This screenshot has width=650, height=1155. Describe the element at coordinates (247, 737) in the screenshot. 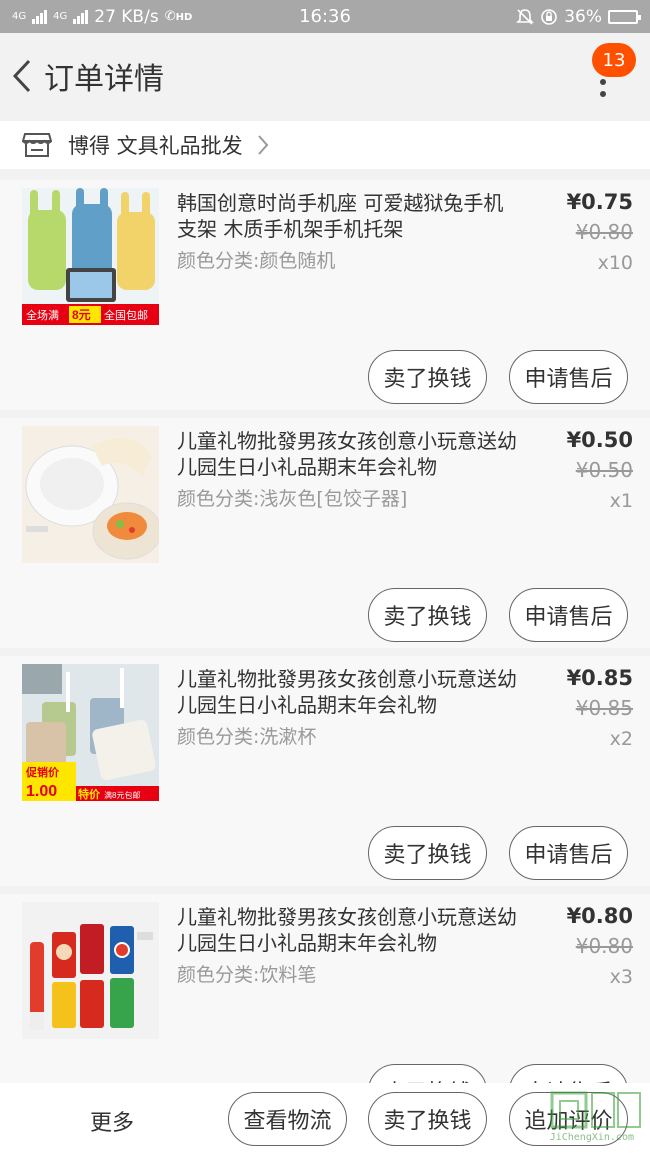

I see `product-variant: 颜色分类:洗漱杯` at that location.